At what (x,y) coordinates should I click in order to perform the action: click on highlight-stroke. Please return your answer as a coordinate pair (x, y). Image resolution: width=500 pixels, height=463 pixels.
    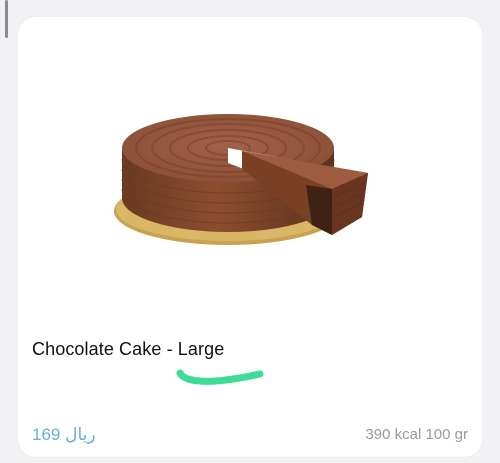
    Looking at the image, I should click on (220, 377).